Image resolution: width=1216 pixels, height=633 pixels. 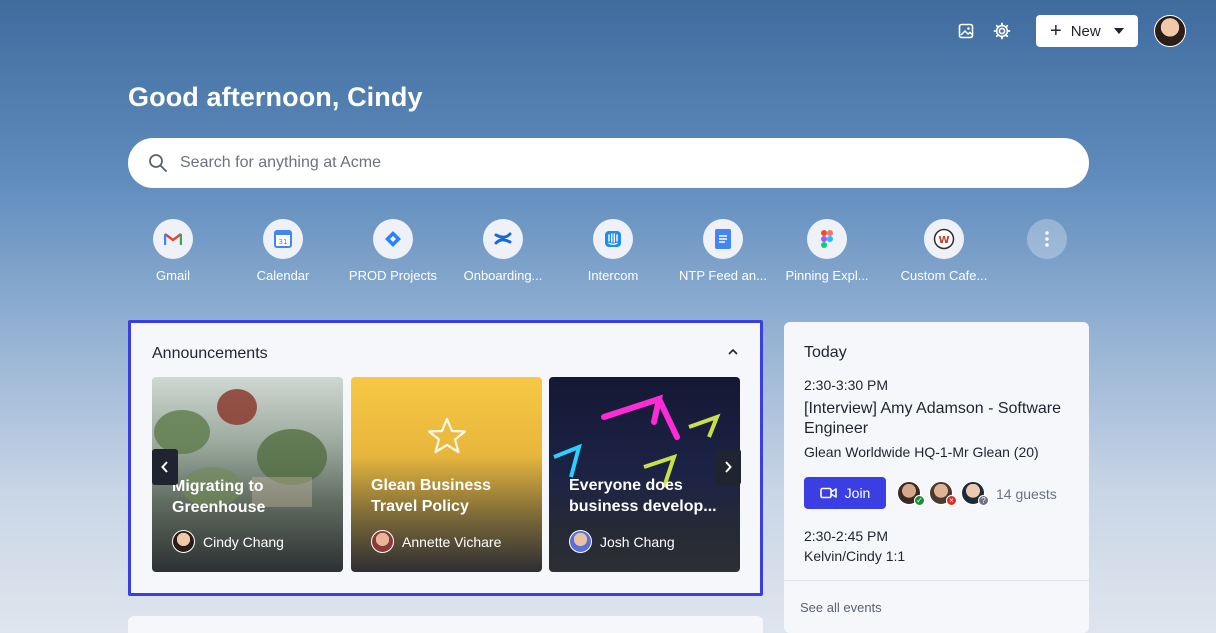 What do you see at coordinates (243, 541) in the screenshot?
I see `author-name: Cindy Chang` at bounding box center [243, 541].